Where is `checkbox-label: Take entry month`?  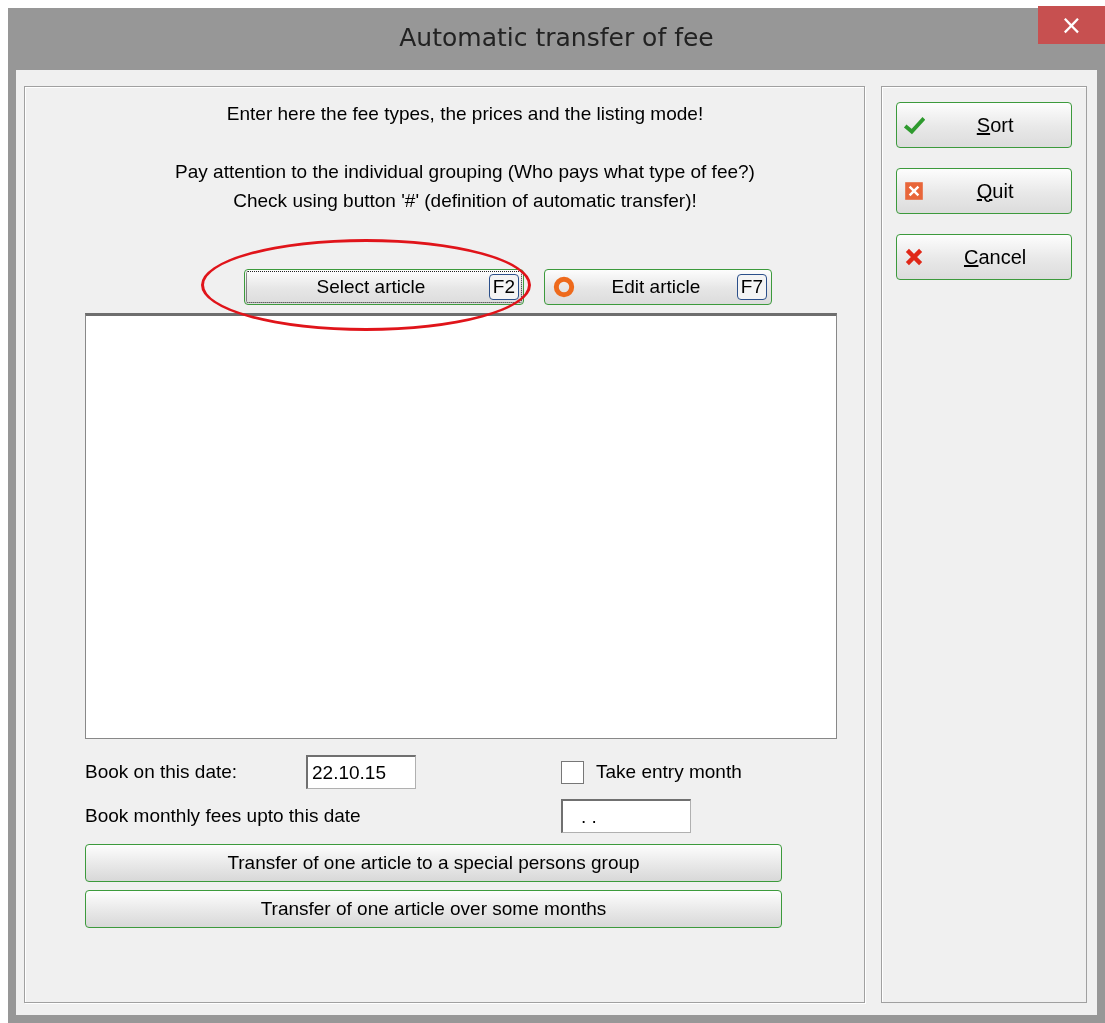 checkbox-label: Take entry month is located at coordinates (669, 772).